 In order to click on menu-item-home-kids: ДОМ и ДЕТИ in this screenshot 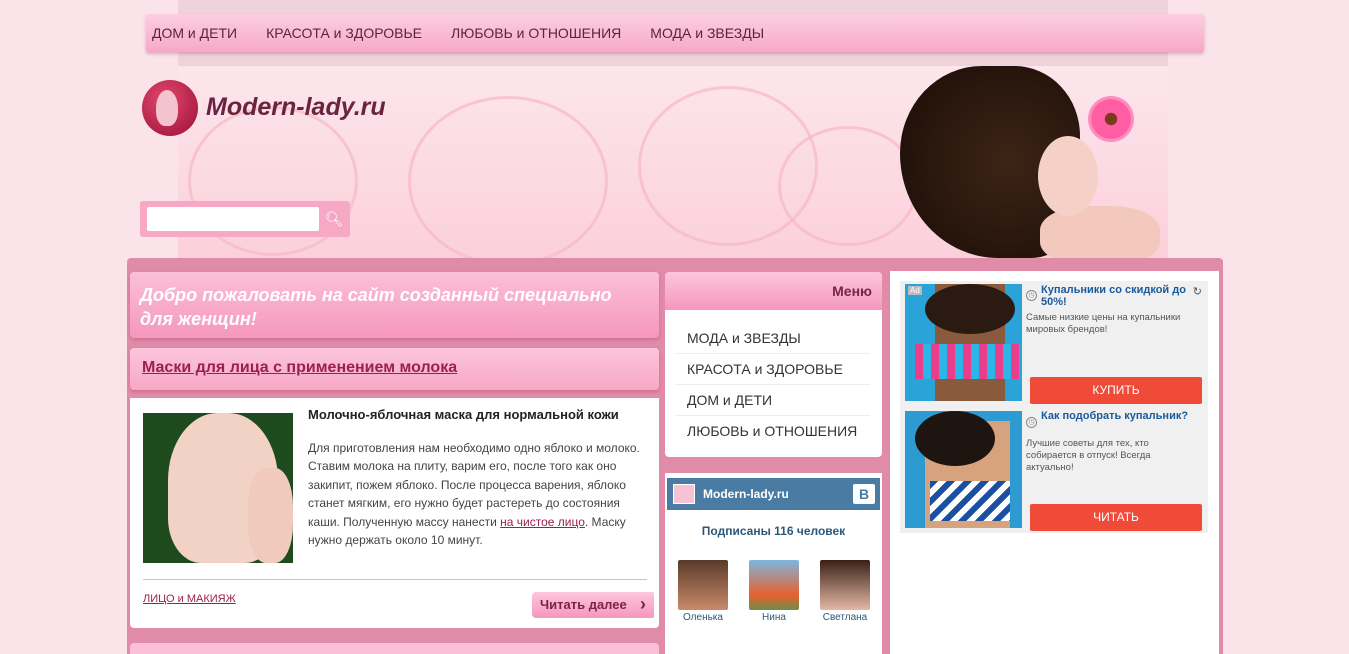, I will do `click(772, 400)`.